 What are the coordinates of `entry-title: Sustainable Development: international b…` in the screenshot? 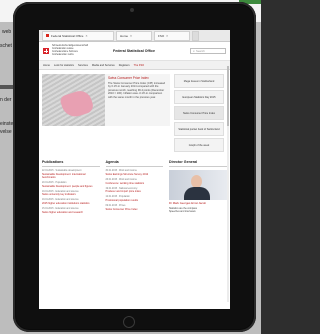 It's located at (71, 176).